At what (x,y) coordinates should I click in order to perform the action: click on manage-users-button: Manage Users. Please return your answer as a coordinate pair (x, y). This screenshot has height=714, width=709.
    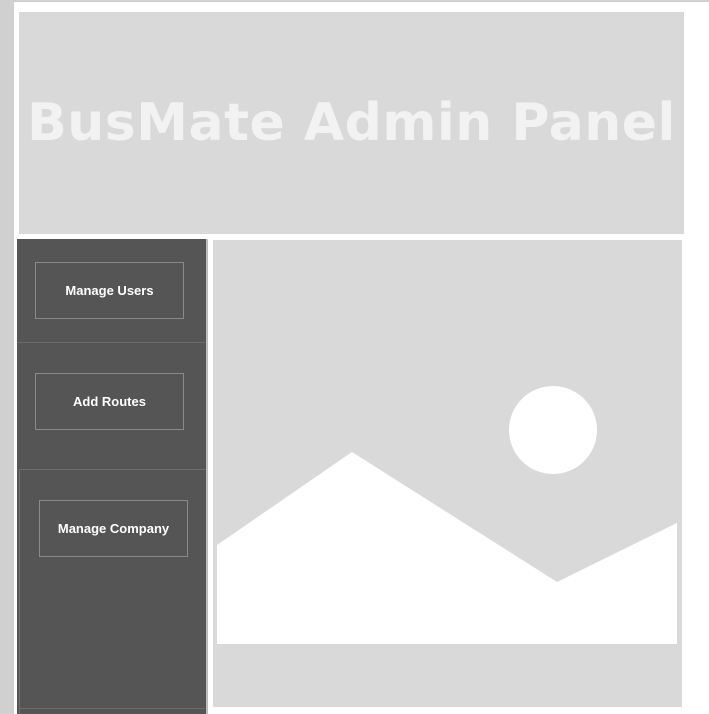
    Looking at the image, I should click on (109, 290).